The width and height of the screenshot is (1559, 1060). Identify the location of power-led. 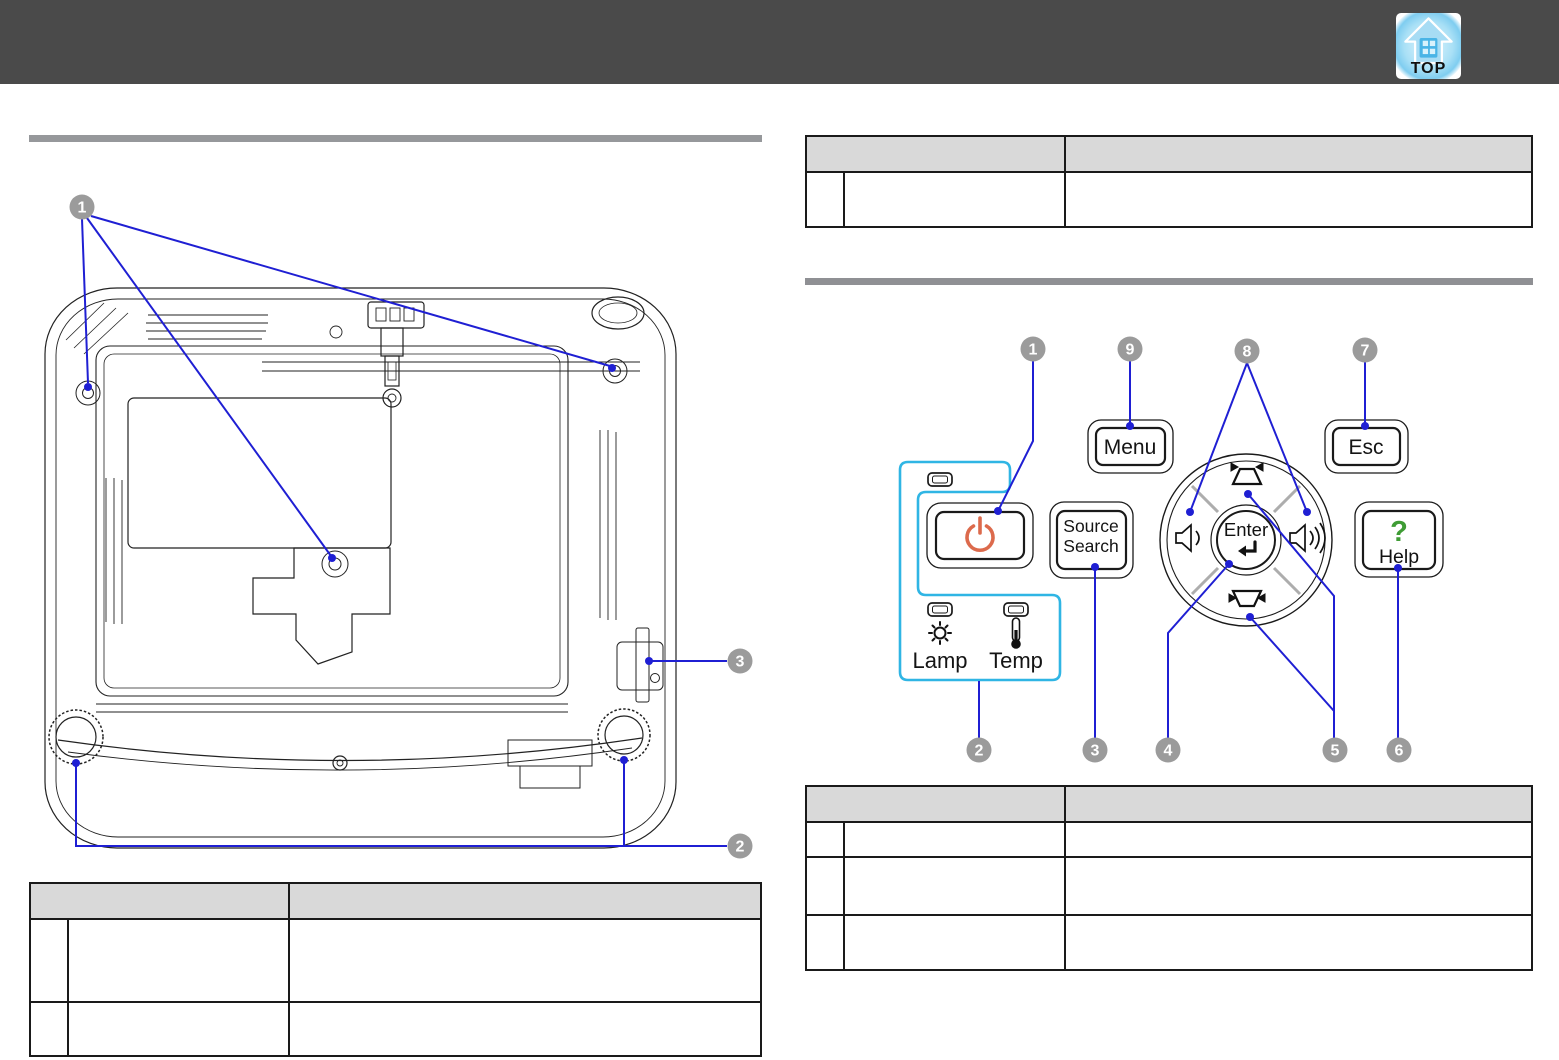
(940, 479).